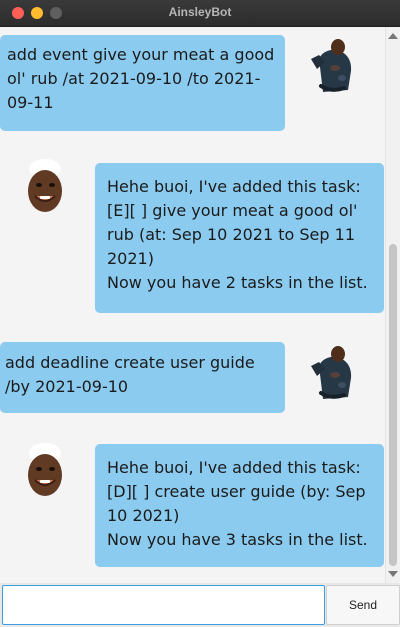  Describe the element at coordinates (393, 405) in the screenshot. I see `scrollbar-thumb` at that location.